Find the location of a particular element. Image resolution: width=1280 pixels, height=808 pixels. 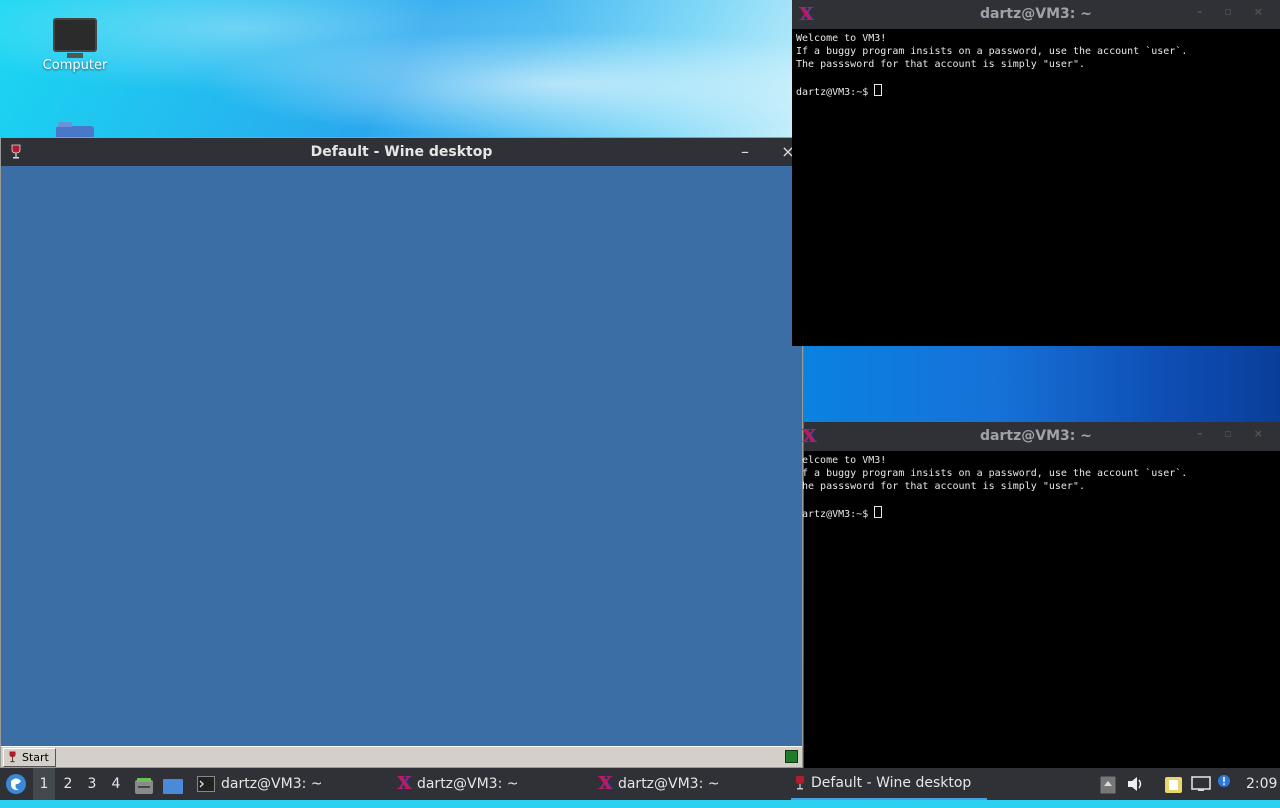

tray-indicator-icon is located at coordinates (791, 756).